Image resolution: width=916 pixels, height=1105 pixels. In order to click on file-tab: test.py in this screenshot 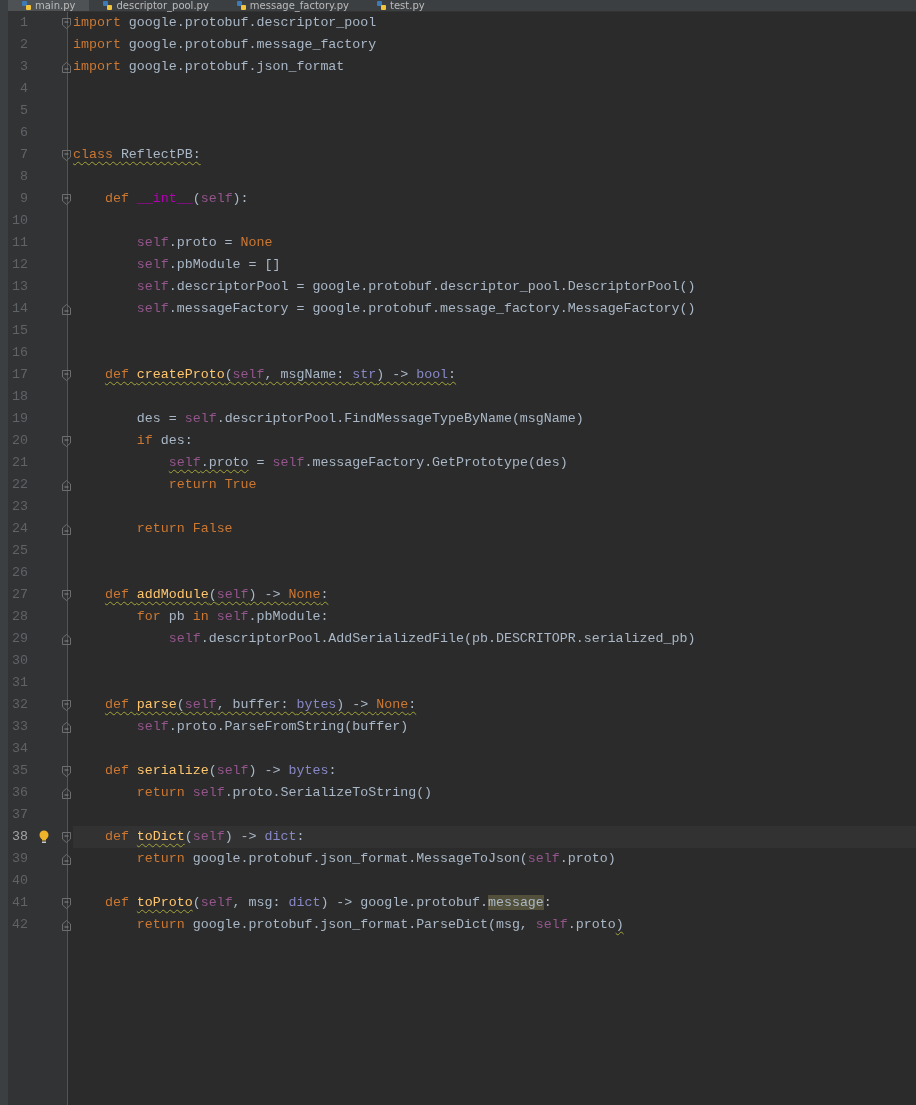, I will do `click(401, 5)`.